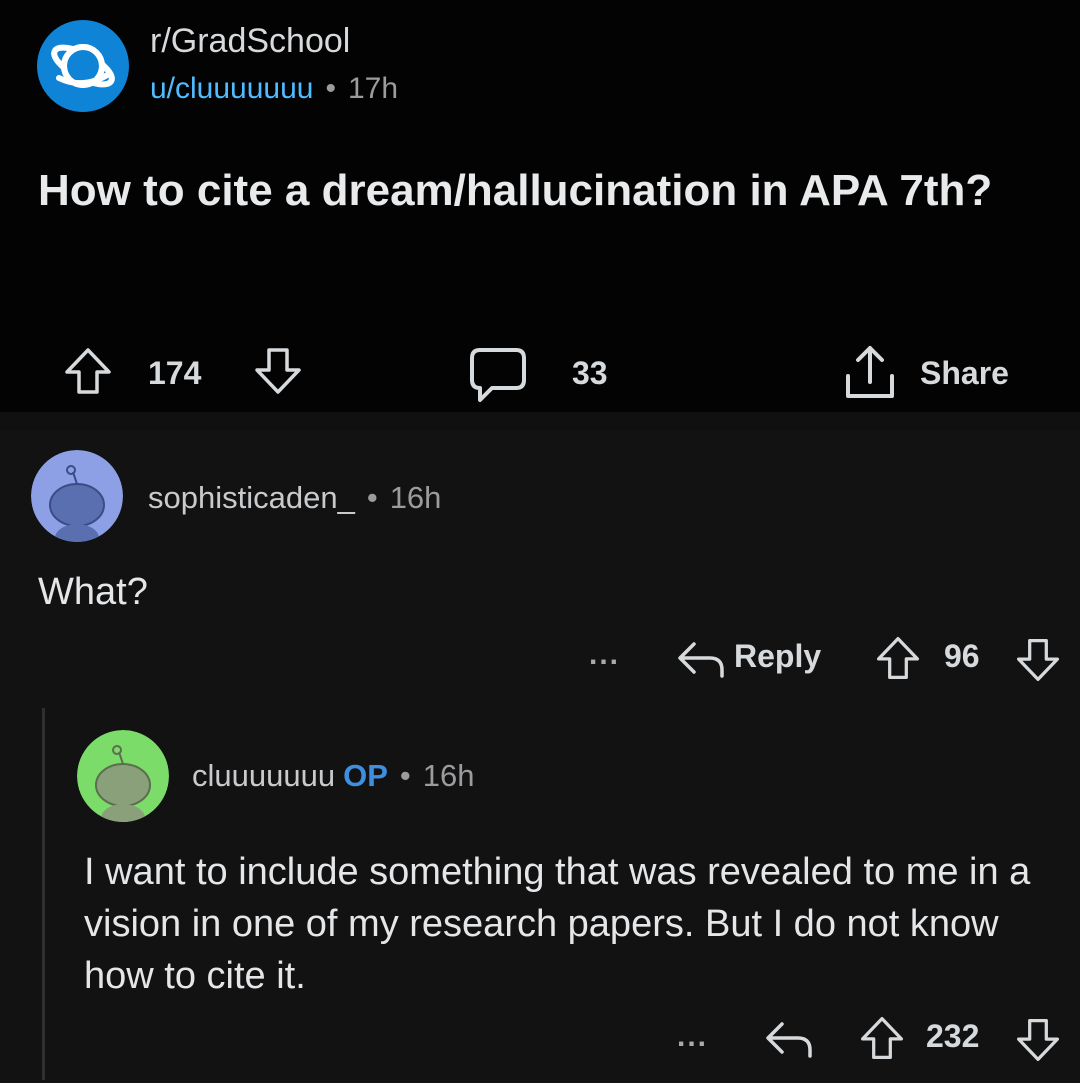 The width and height of the screenshot is (1080, 1083). Describe the element at coordinates (590, 373) in the screenshot. I see `comment-count: 33` at that location.